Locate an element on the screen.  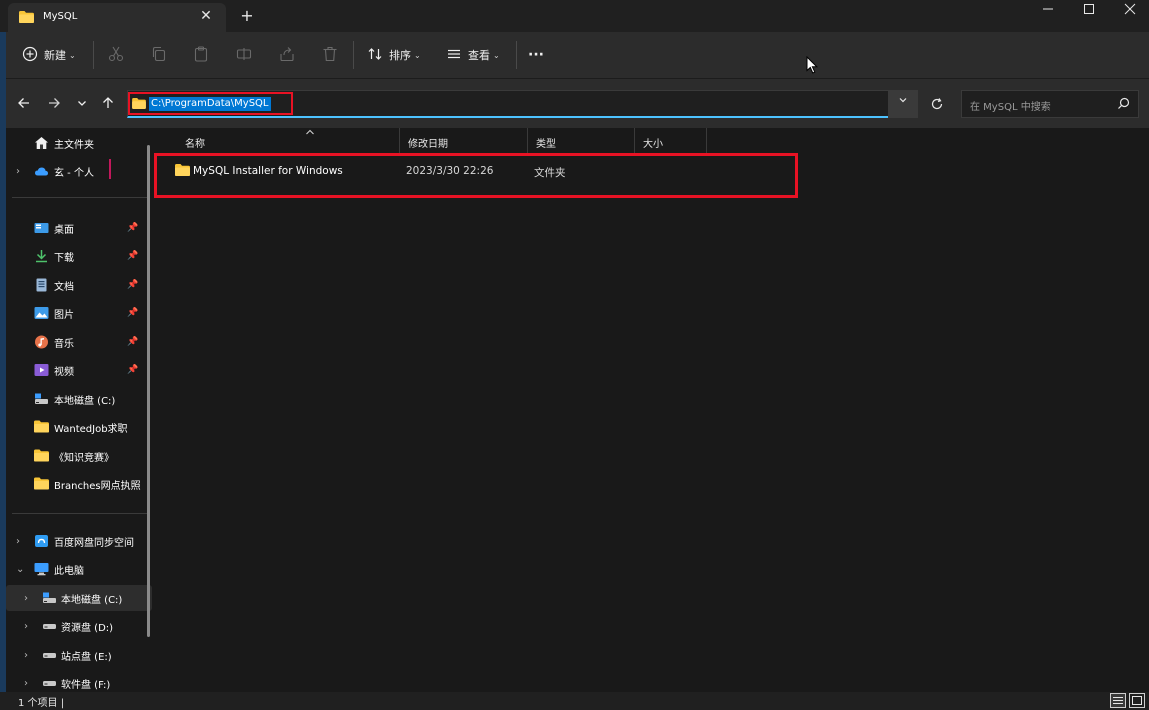
sidebar-item-this-pc: ⌄ 此电脑 is located at coordinates (79, 569).